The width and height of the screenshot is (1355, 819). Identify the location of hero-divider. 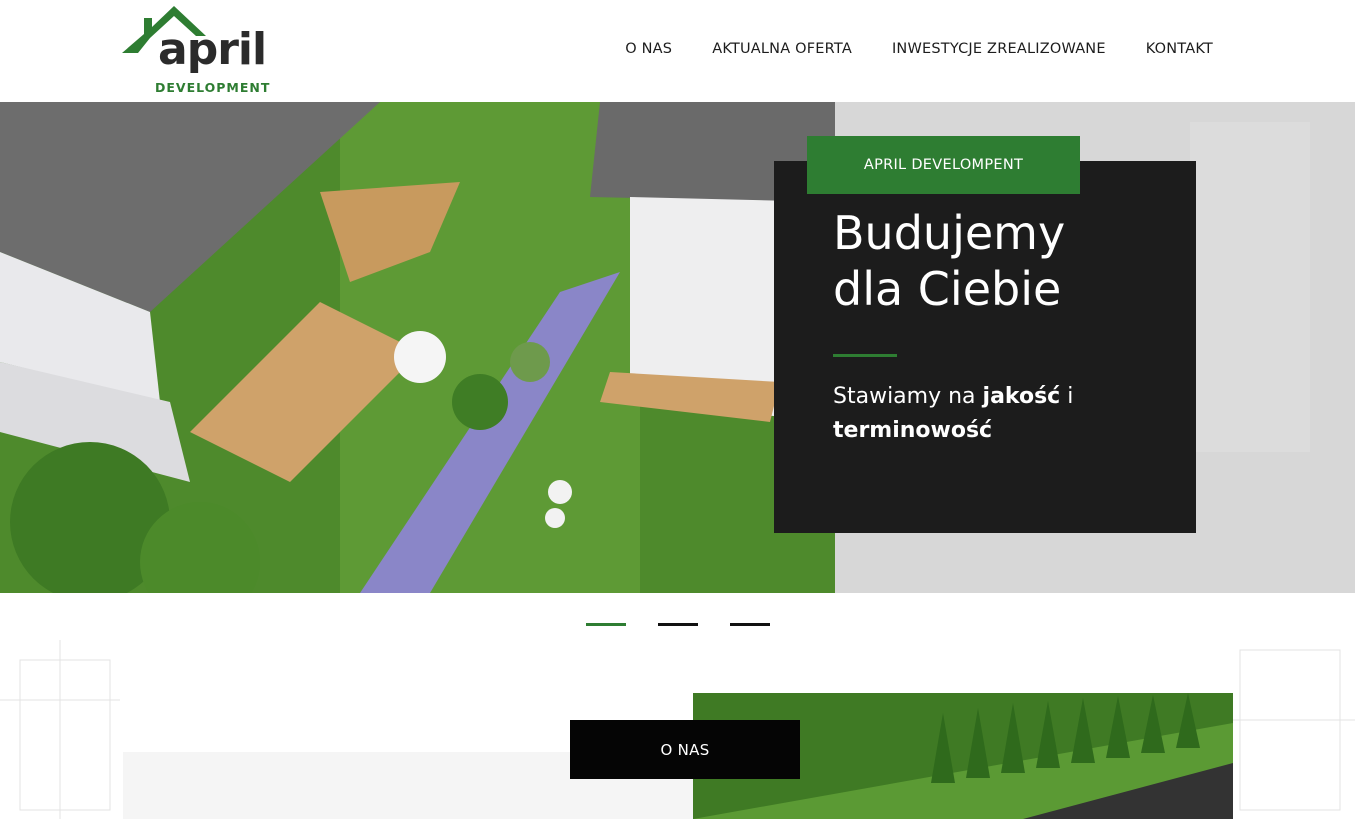
(865, 355).